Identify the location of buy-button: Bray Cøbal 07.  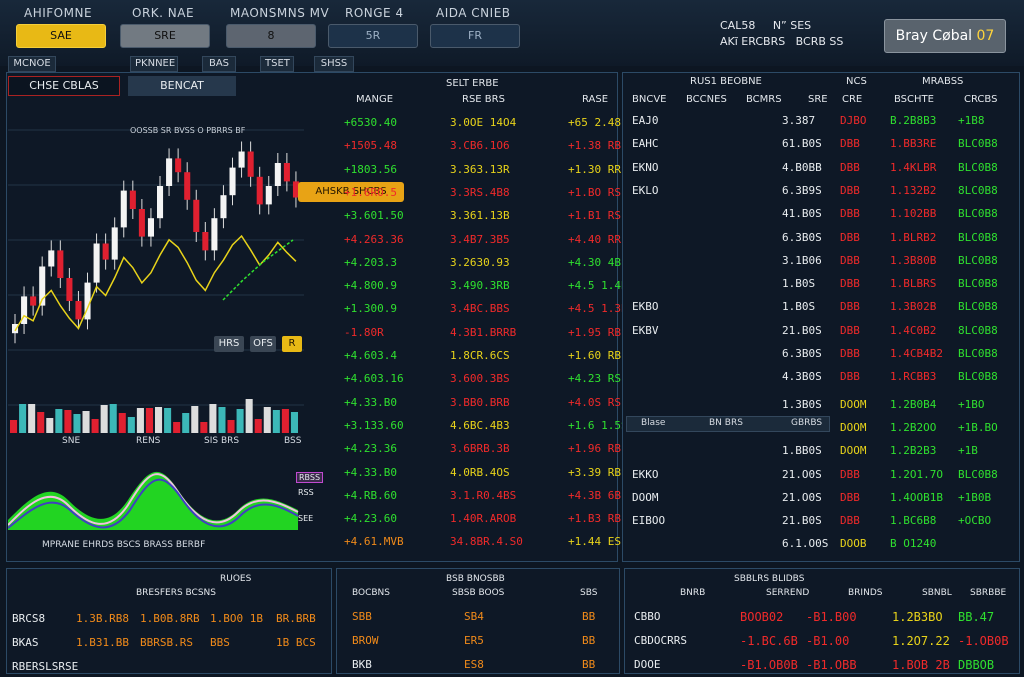
(945, 36).